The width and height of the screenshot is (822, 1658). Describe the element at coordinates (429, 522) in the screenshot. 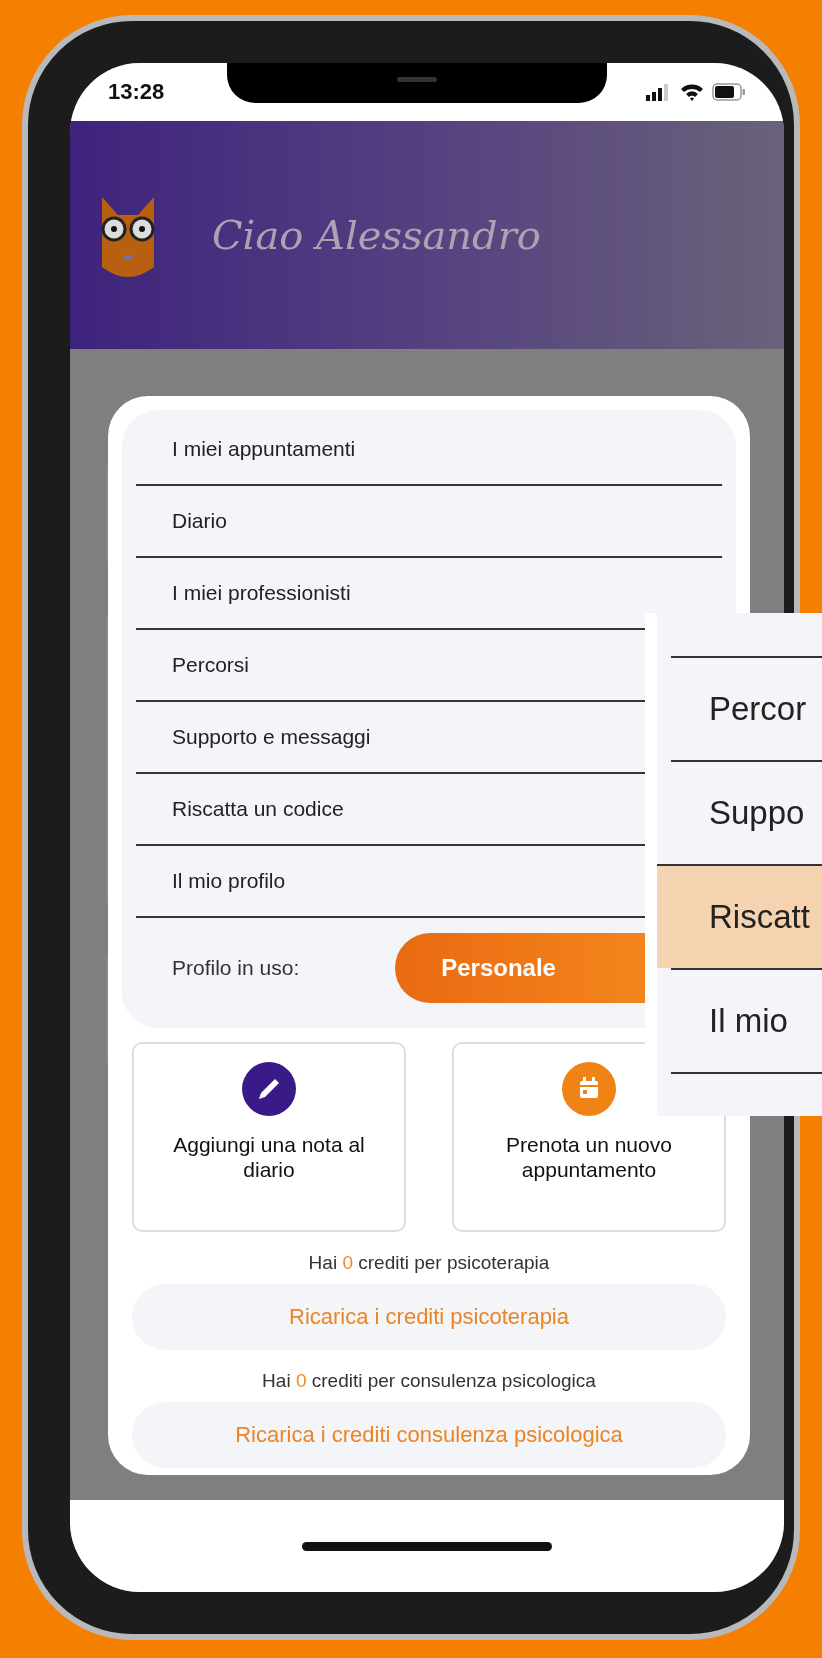

I see `menu-item: Diario` at that location.